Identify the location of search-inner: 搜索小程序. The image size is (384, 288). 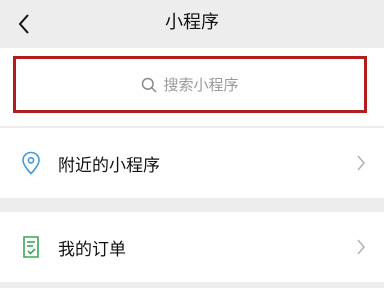
(190, 84).